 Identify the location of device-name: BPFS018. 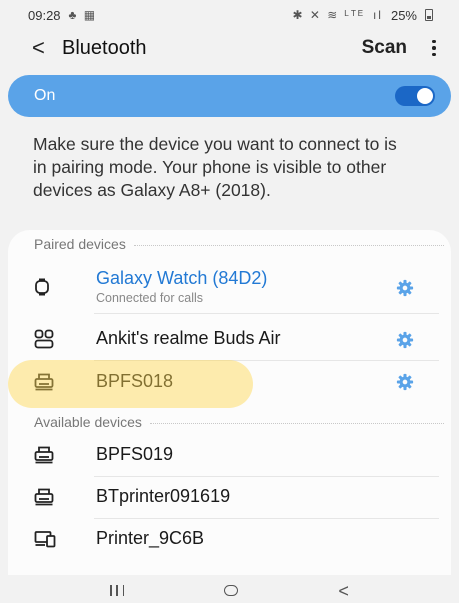
(135, 381).